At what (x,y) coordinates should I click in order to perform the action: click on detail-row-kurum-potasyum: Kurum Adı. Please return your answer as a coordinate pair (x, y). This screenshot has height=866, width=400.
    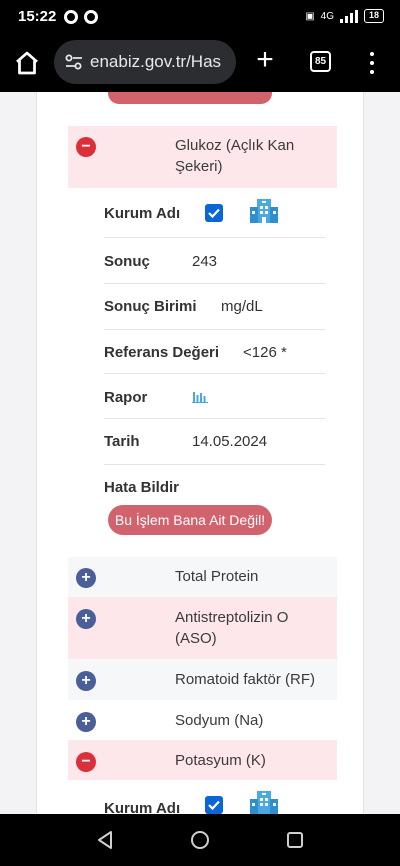
    Looking at the image, I should click on (214, 797).